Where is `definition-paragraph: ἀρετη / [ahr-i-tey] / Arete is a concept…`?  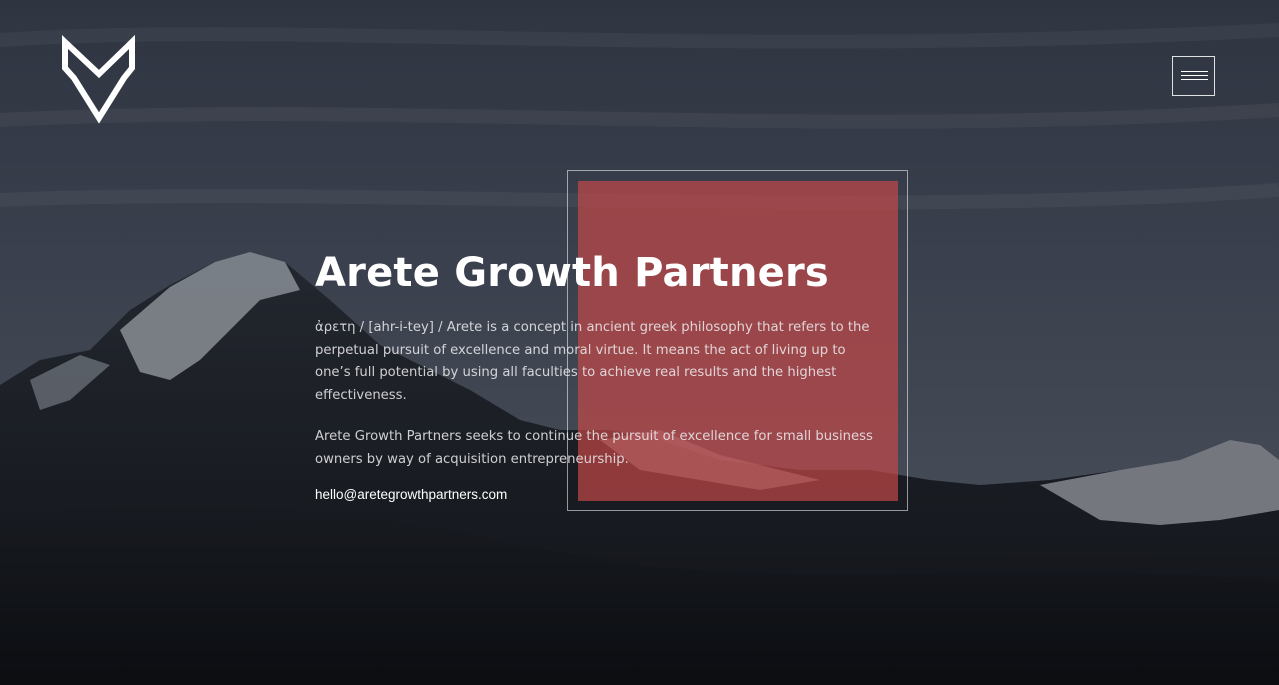 definition-paragraph: ἀρετη / [ahr-i-tey] / Arete is a concept… is located at coordinates (592, 361).